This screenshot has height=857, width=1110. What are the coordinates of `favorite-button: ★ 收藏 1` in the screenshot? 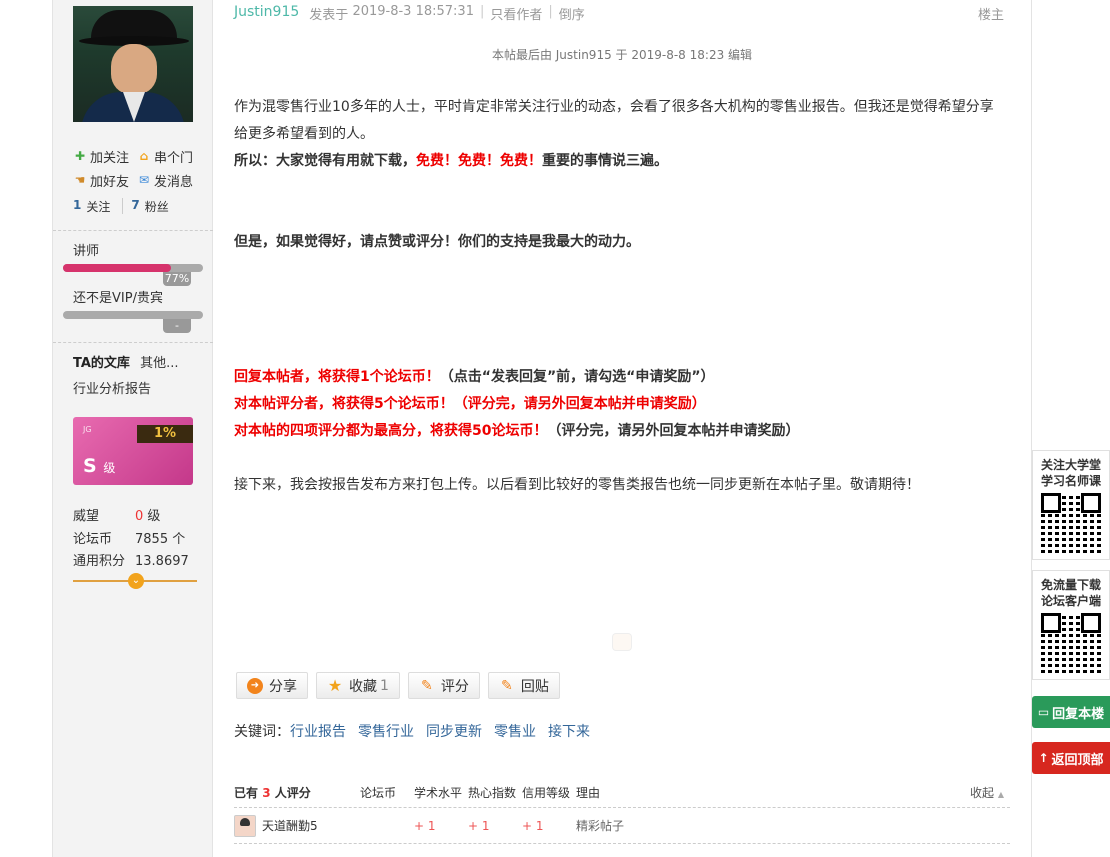 It's located at (358, 685).